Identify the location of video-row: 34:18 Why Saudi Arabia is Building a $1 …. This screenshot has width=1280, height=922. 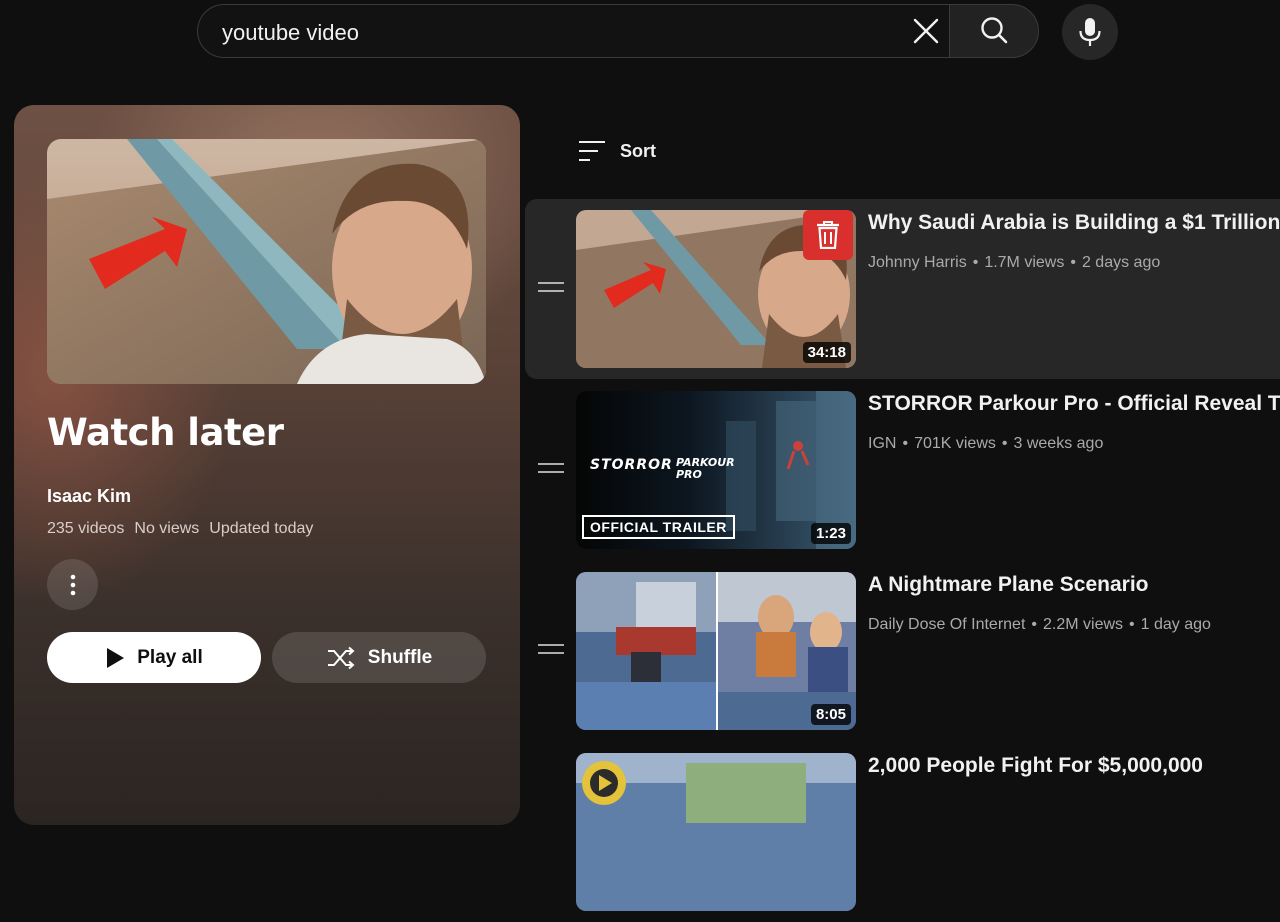
(902, 289).